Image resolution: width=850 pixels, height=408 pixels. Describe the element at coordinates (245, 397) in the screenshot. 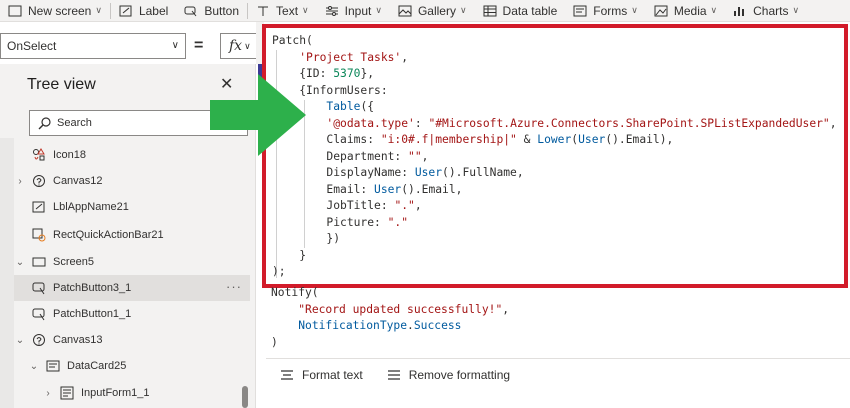

I see `tree-scrollbar-thumb` at that location.